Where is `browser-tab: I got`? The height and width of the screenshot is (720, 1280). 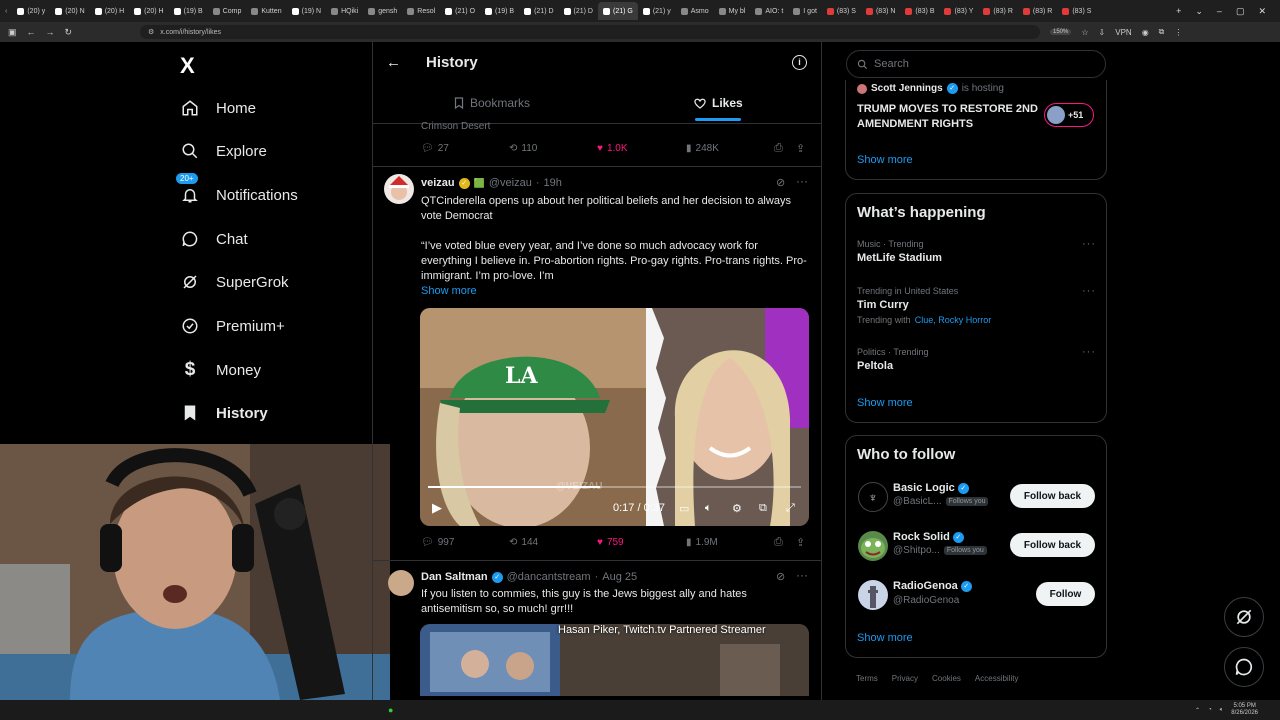 browser-tab: I got is located at coordinates (805, 11).